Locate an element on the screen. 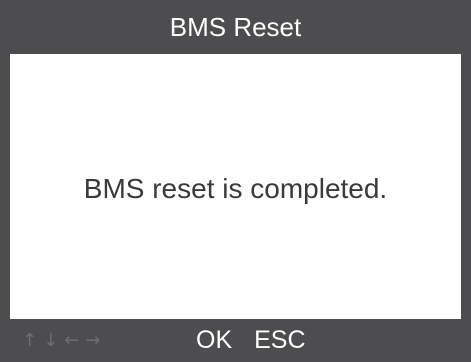  status-message: BMS reset is completed. is located at coordinates (235, 188).